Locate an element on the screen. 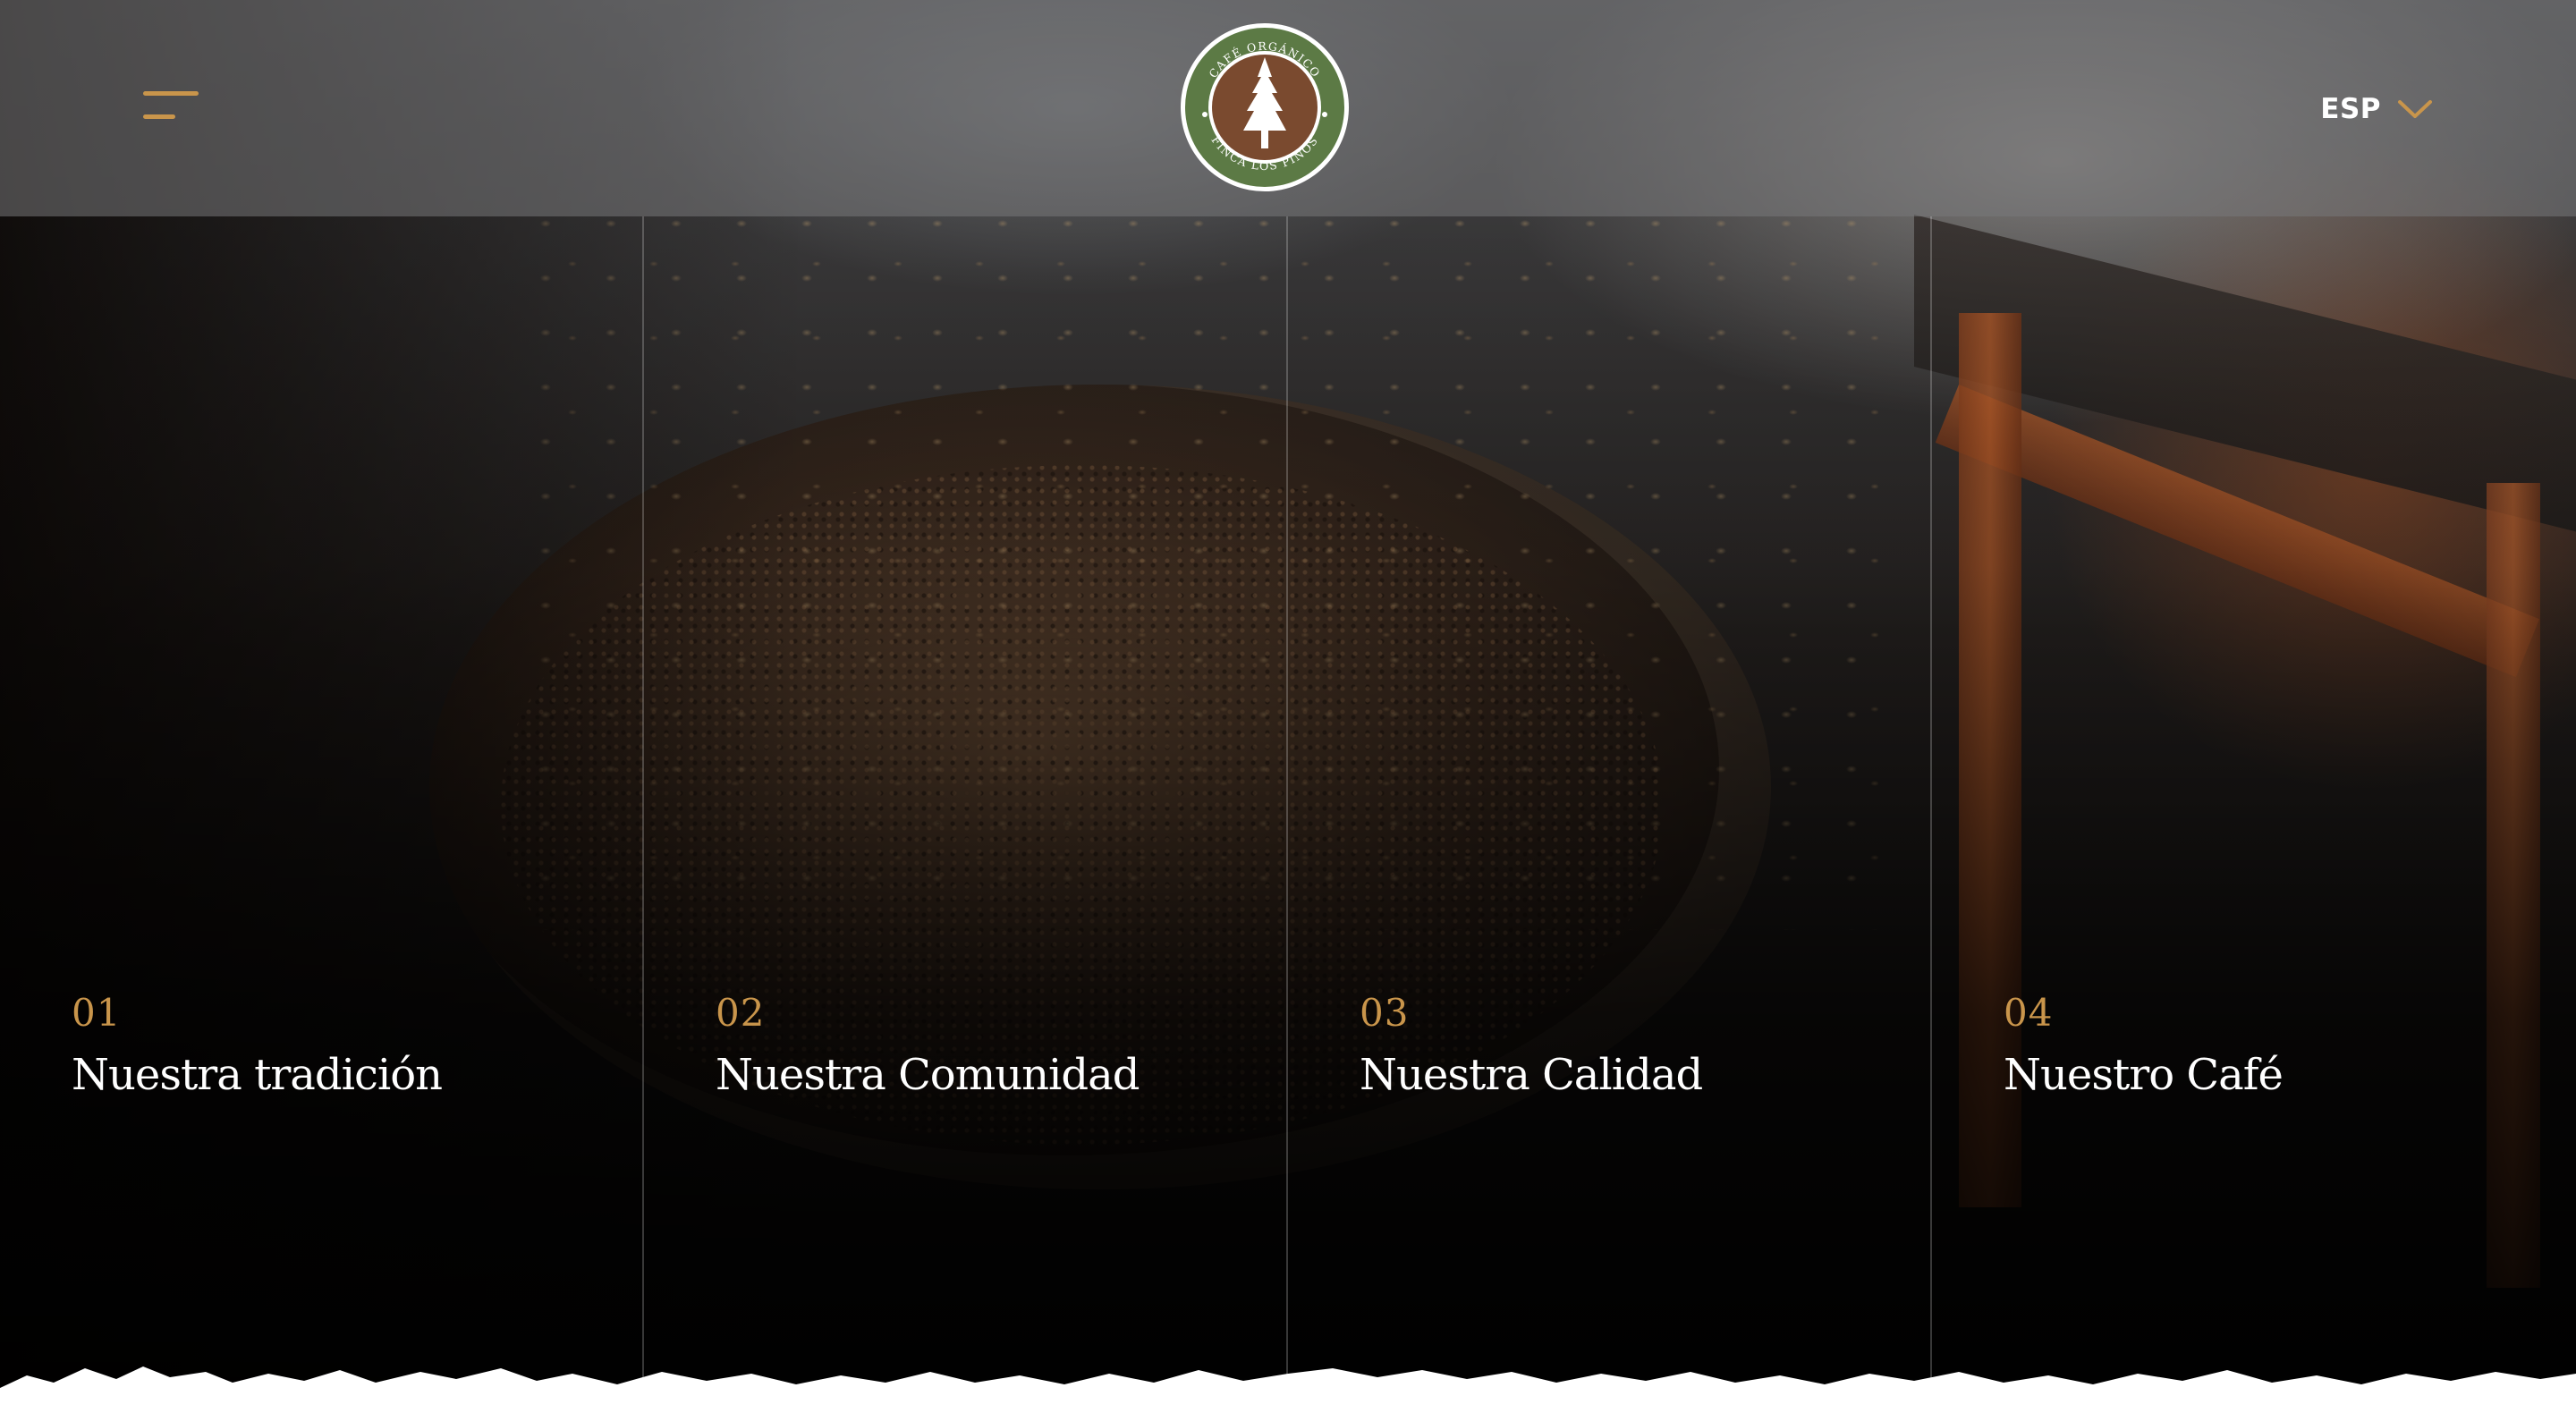  finca-los-pinos-logo: CAFÉ ORGÁNICO FINCA LOS PINOS is located at coordinates (1265, 107).